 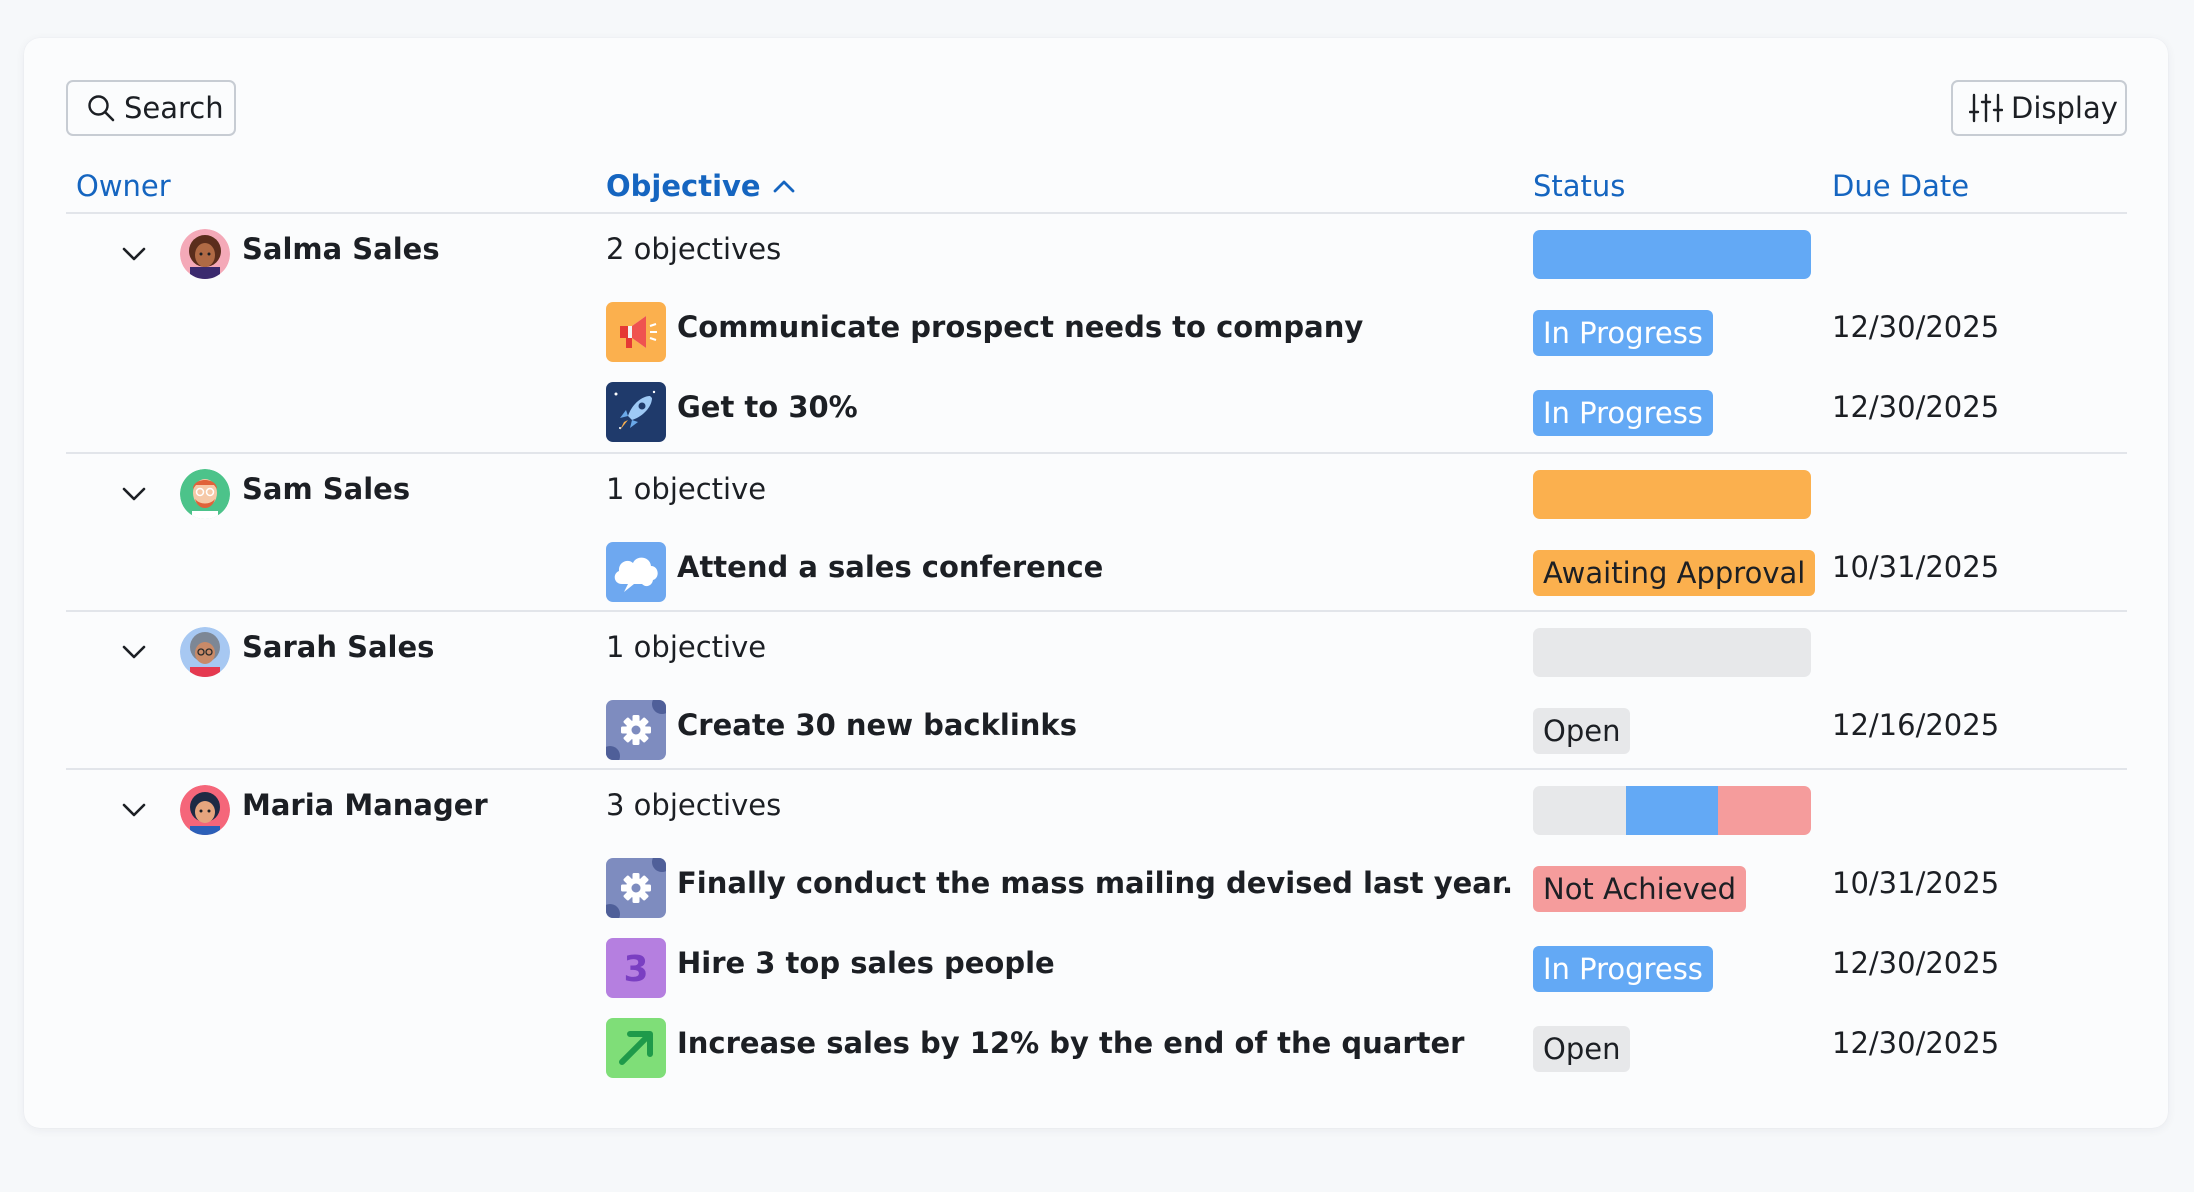 What do you see at coordinates (783, 186) in the screenshot?
I see `sort-ascending-icon` at bounding box center [783, 186].